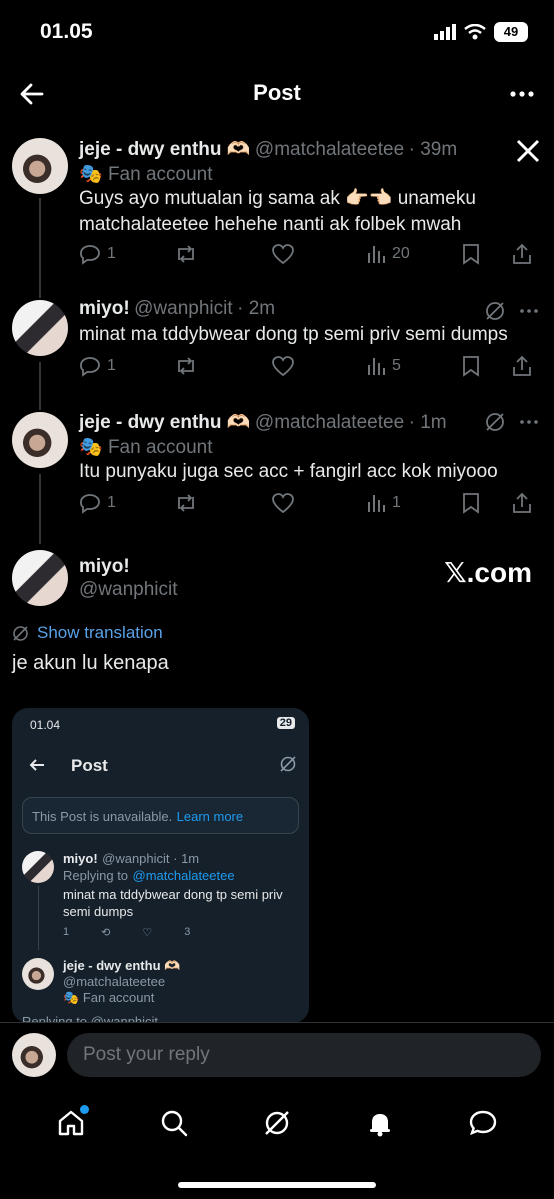 This screenshot has width=554, height=1199. I want to click on embedded-replying-to: Replying to @matchalateetee, so click(149, 875).